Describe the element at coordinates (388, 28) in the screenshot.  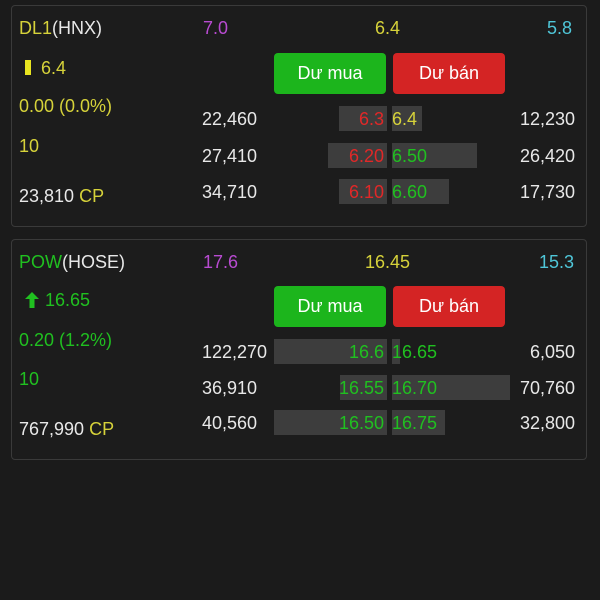
I see `reference-price: 6.4` at that location.